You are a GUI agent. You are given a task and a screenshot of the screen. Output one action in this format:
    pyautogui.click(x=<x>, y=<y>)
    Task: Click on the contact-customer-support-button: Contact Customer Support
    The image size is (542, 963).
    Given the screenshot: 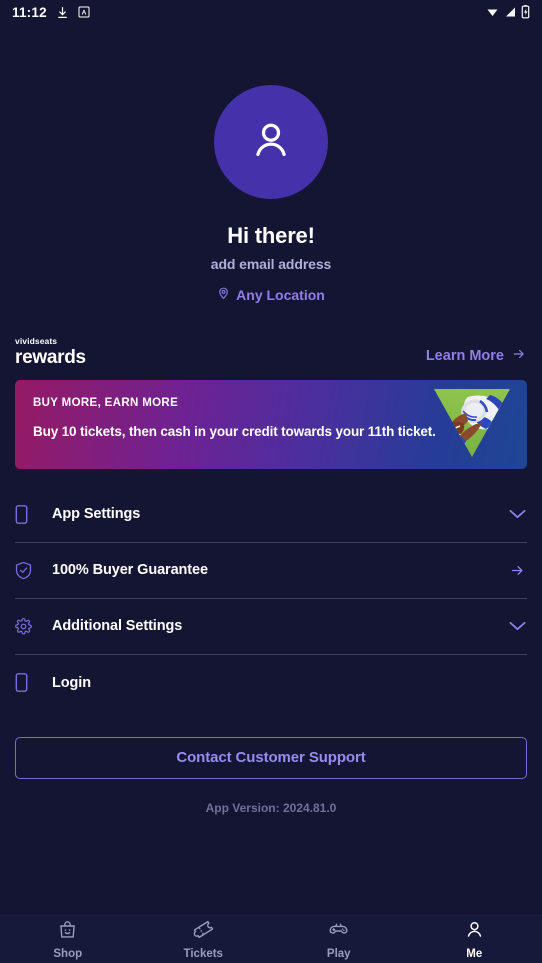 What is the action you would take?
    pyautogui.click(x=271, y=757)
    